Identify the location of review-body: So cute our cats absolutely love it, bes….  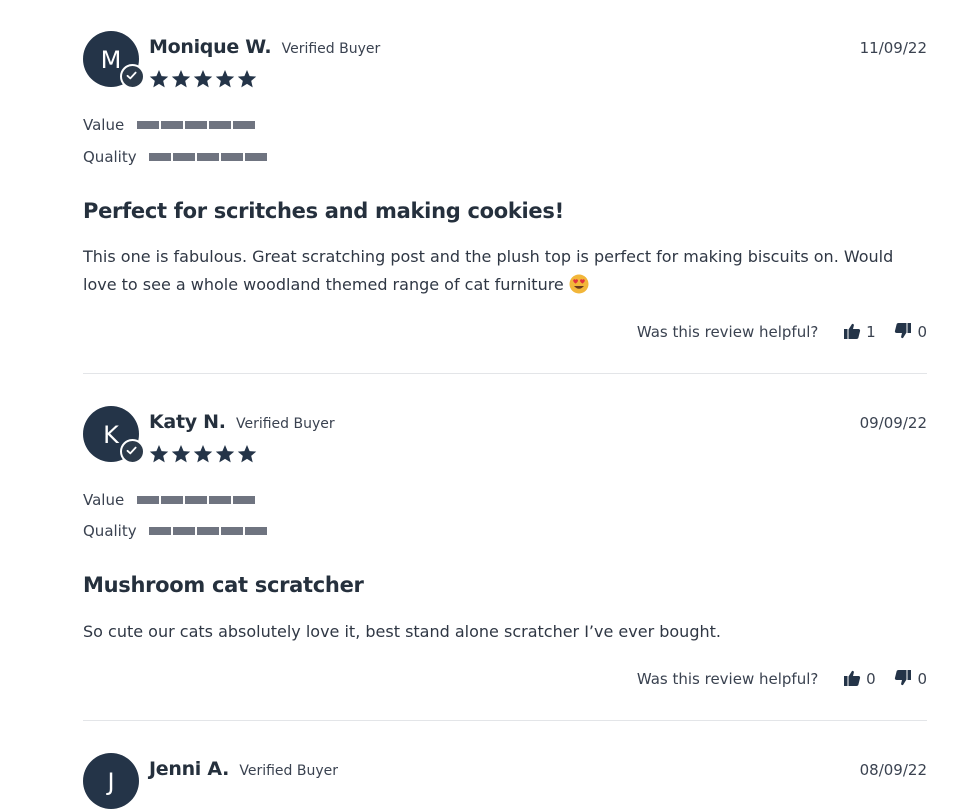
(503, 632).